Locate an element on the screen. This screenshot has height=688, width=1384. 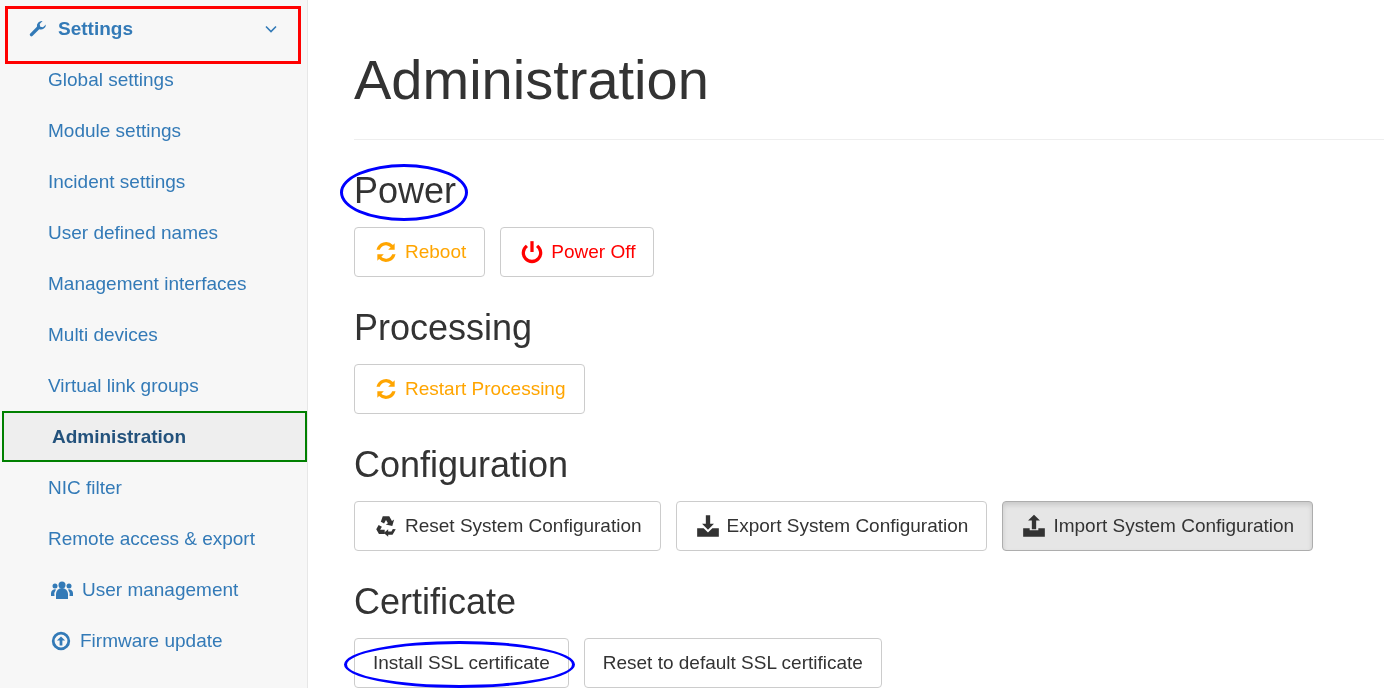
download-icon is located at coordinates (707, 526).